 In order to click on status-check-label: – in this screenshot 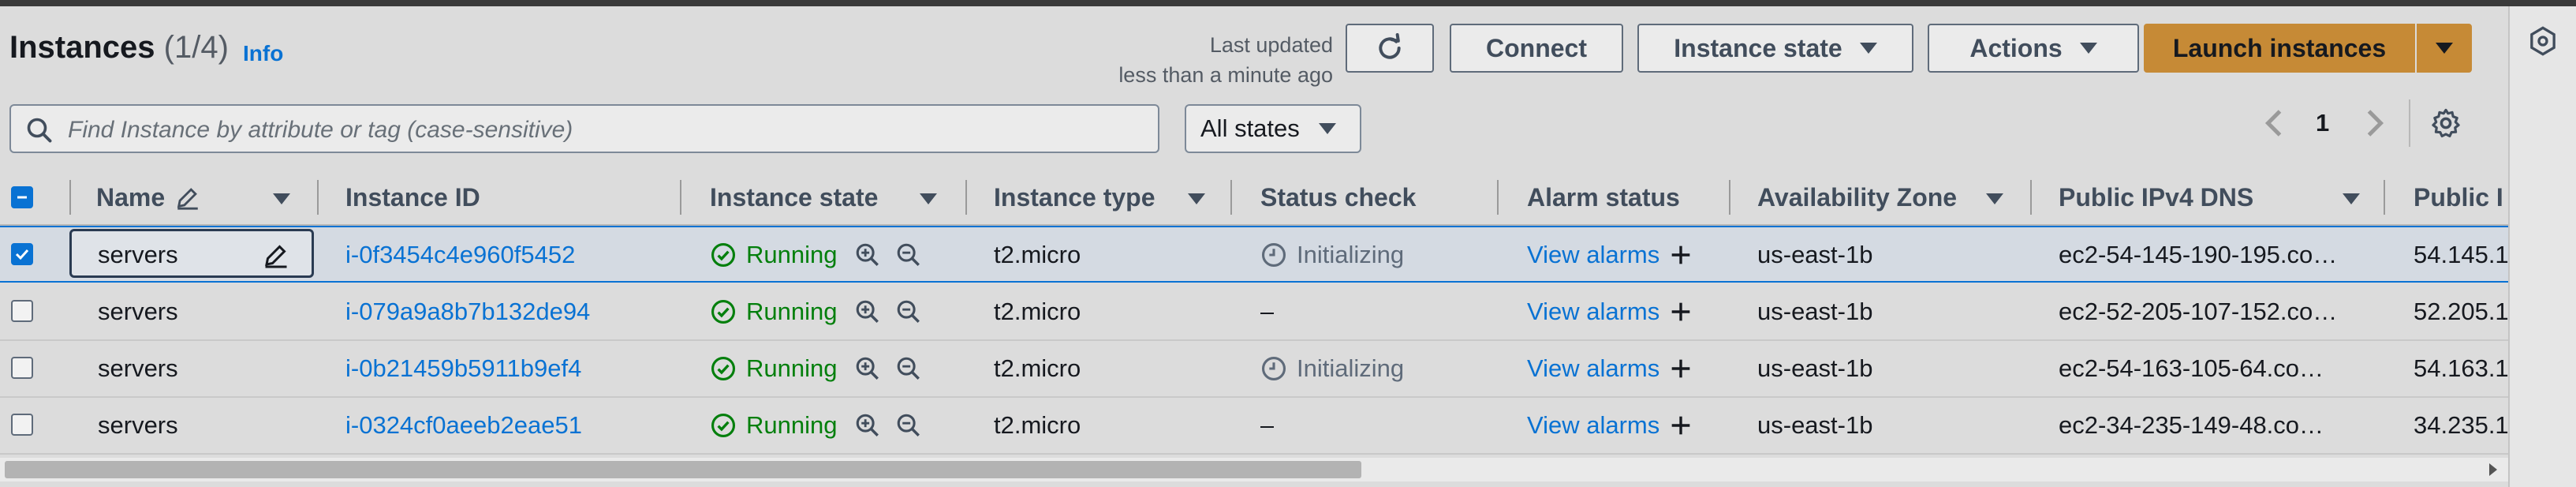, I will do `click(1267, 311)`.